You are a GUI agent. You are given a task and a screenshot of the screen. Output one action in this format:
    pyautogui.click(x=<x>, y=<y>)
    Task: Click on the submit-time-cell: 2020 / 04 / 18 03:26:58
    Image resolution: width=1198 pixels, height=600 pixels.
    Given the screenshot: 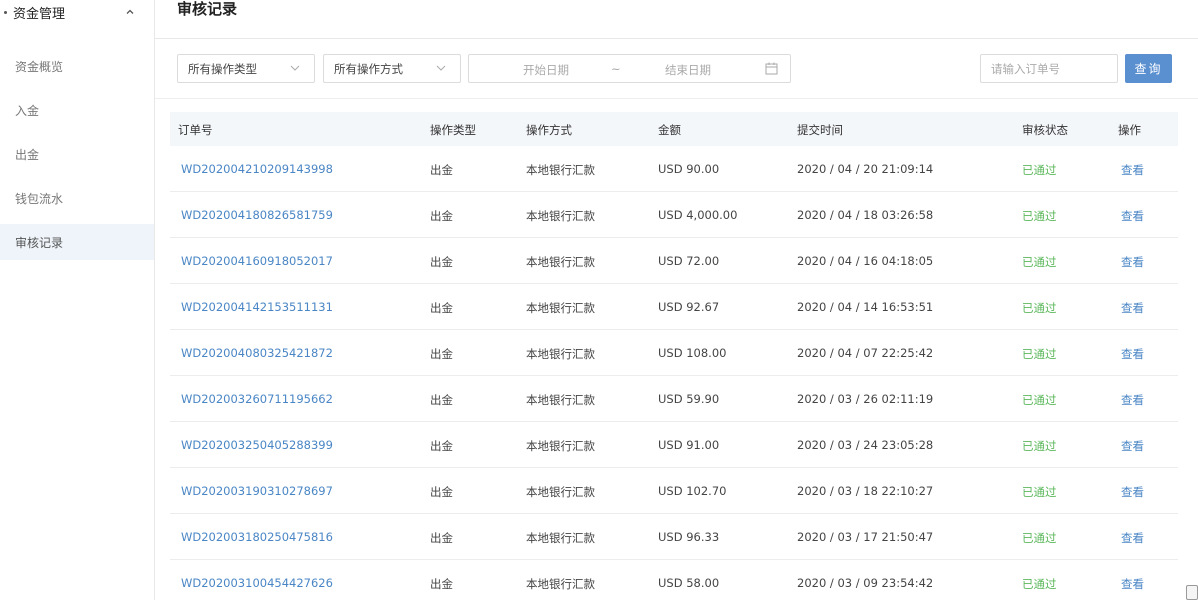 What is the action you would take?
    pyautogui.click(x=865, y=215)
    